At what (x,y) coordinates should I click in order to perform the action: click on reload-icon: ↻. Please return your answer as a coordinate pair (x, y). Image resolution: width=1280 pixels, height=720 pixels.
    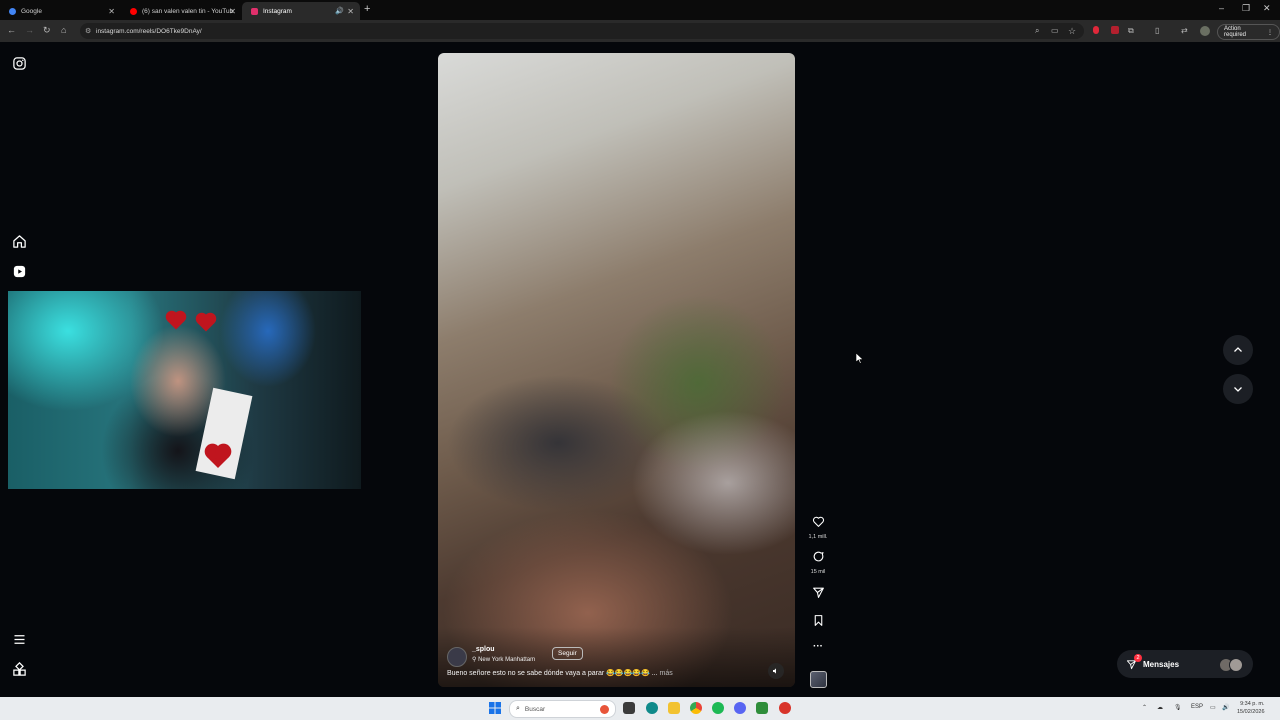
    Looking at the image, I should click on (47, 30).